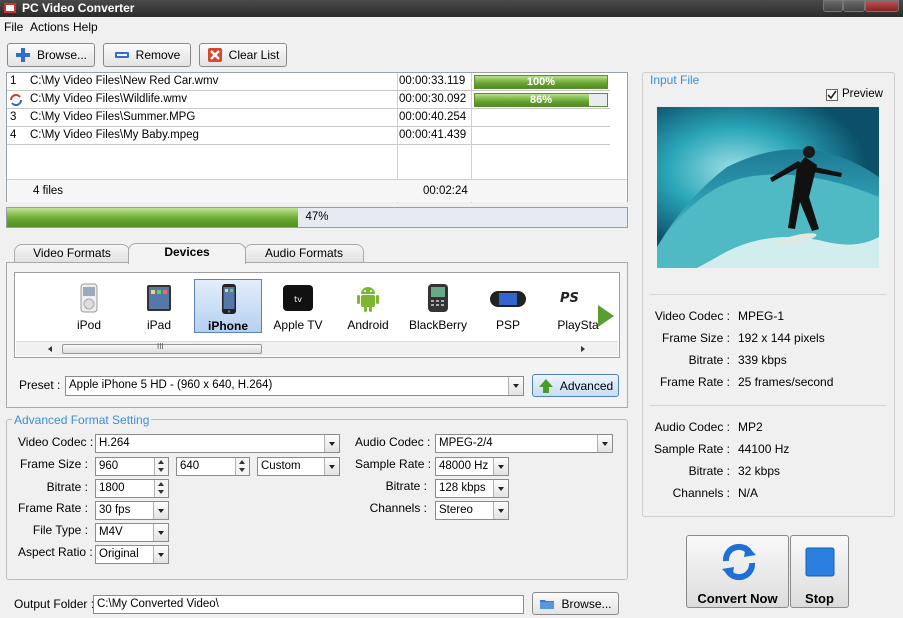 The height and width of the screenshot is (618, 903). What do you see at coordinates (187, 253) in the screenshot?
I see `tab-devices: Devices` at bounding box center [187, 253].